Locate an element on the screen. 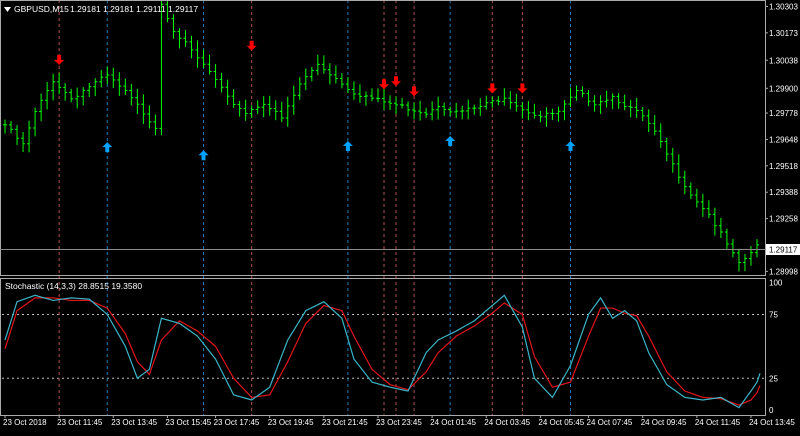 The image size is (800, 436). price-label: 1.30303 is located at coordinates (783, 6).